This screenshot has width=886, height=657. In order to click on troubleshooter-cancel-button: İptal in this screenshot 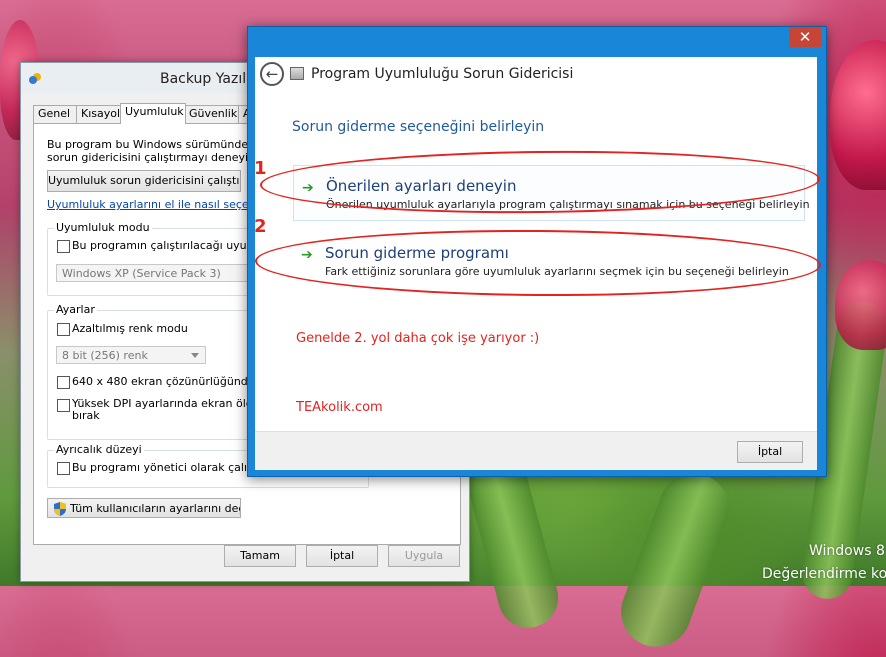, I will do `click(770, 452)`.